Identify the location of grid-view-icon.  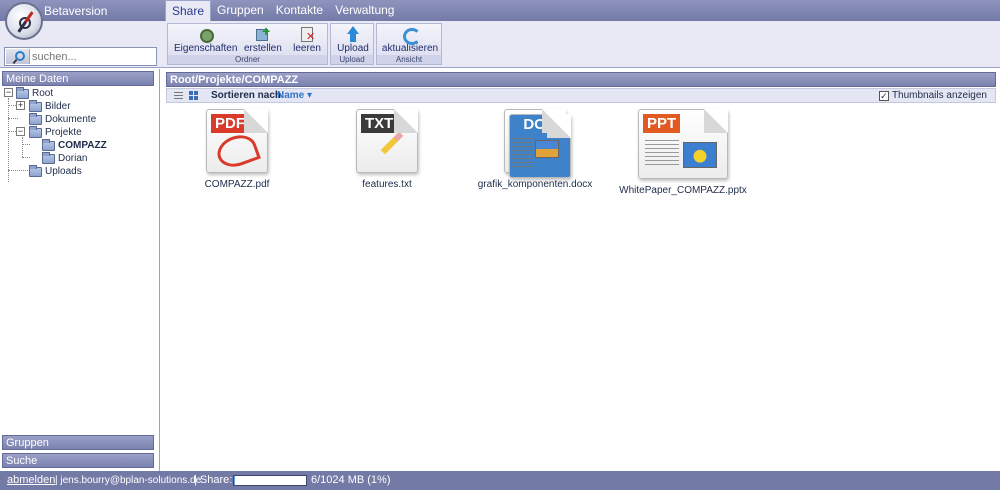
(194, 95).